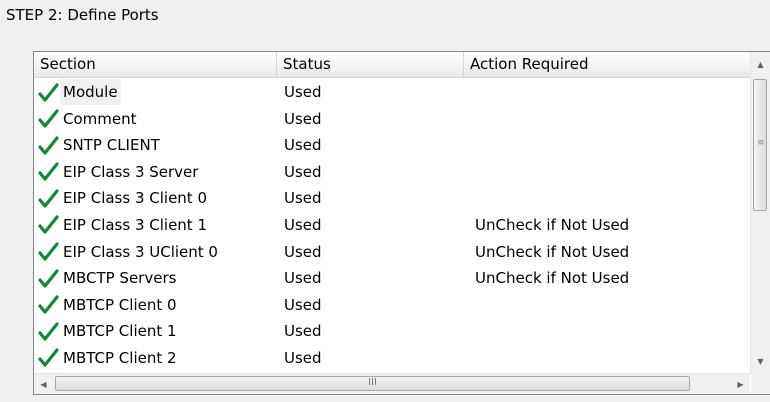 The height and width of the screenshot is (402, 770). Describe the element at coordinates (392, 305) in the screenshot. I see `list-row: MBTCP Client 0 Used` at that location.